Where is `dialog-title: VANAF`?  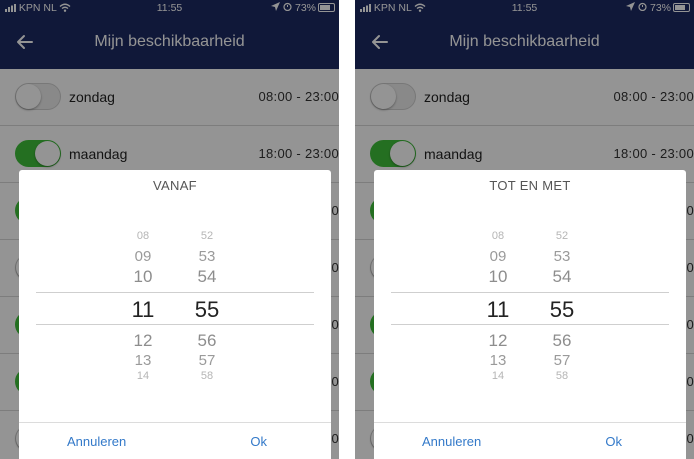
dialog-title: VANAF is located at coordinates (175, 185).